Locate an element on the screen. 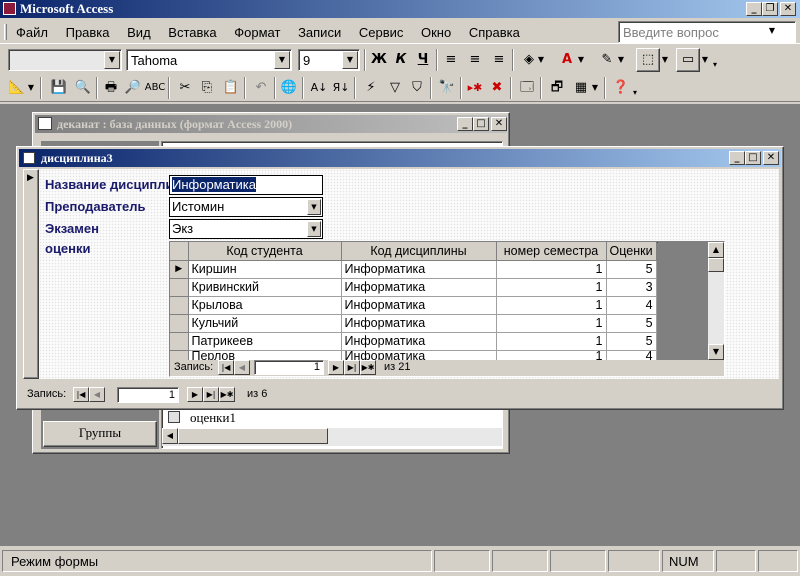 The height and width of the screenshot is (576, 800). filter-selection-icon: ⚡ is located at coordinates (371, 88).